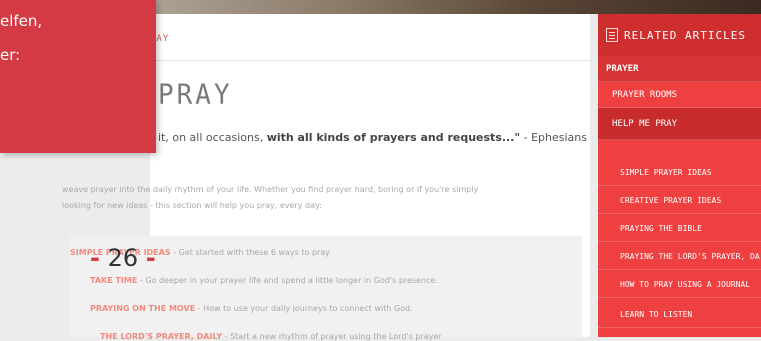 The width and height of the screenshot is (761, 341). Describe the element at coordinates (195, 95) in the screenshot. I see `page-title: PRAY` at that location.